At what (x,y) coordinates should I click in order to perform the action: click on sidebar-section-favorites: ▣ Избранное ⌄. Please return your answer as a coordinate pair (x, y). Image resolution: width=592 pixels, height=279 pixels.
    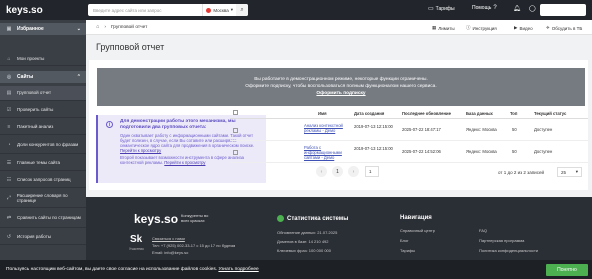
    Looking at the image, I should click on (43, 29).